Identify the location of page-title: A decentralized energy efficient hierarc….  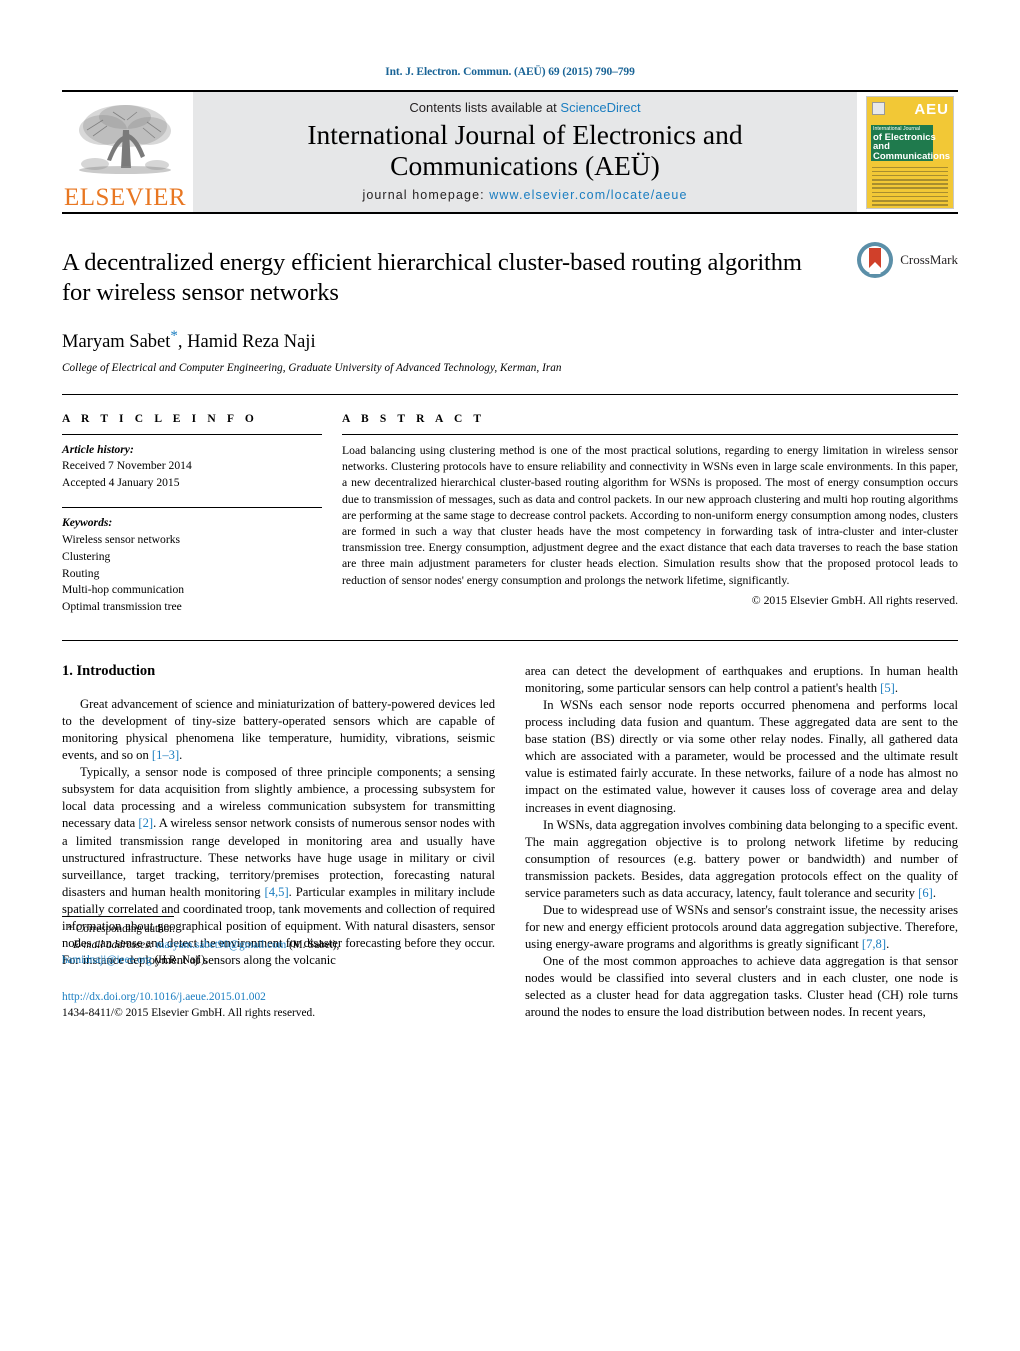
(432, 277).